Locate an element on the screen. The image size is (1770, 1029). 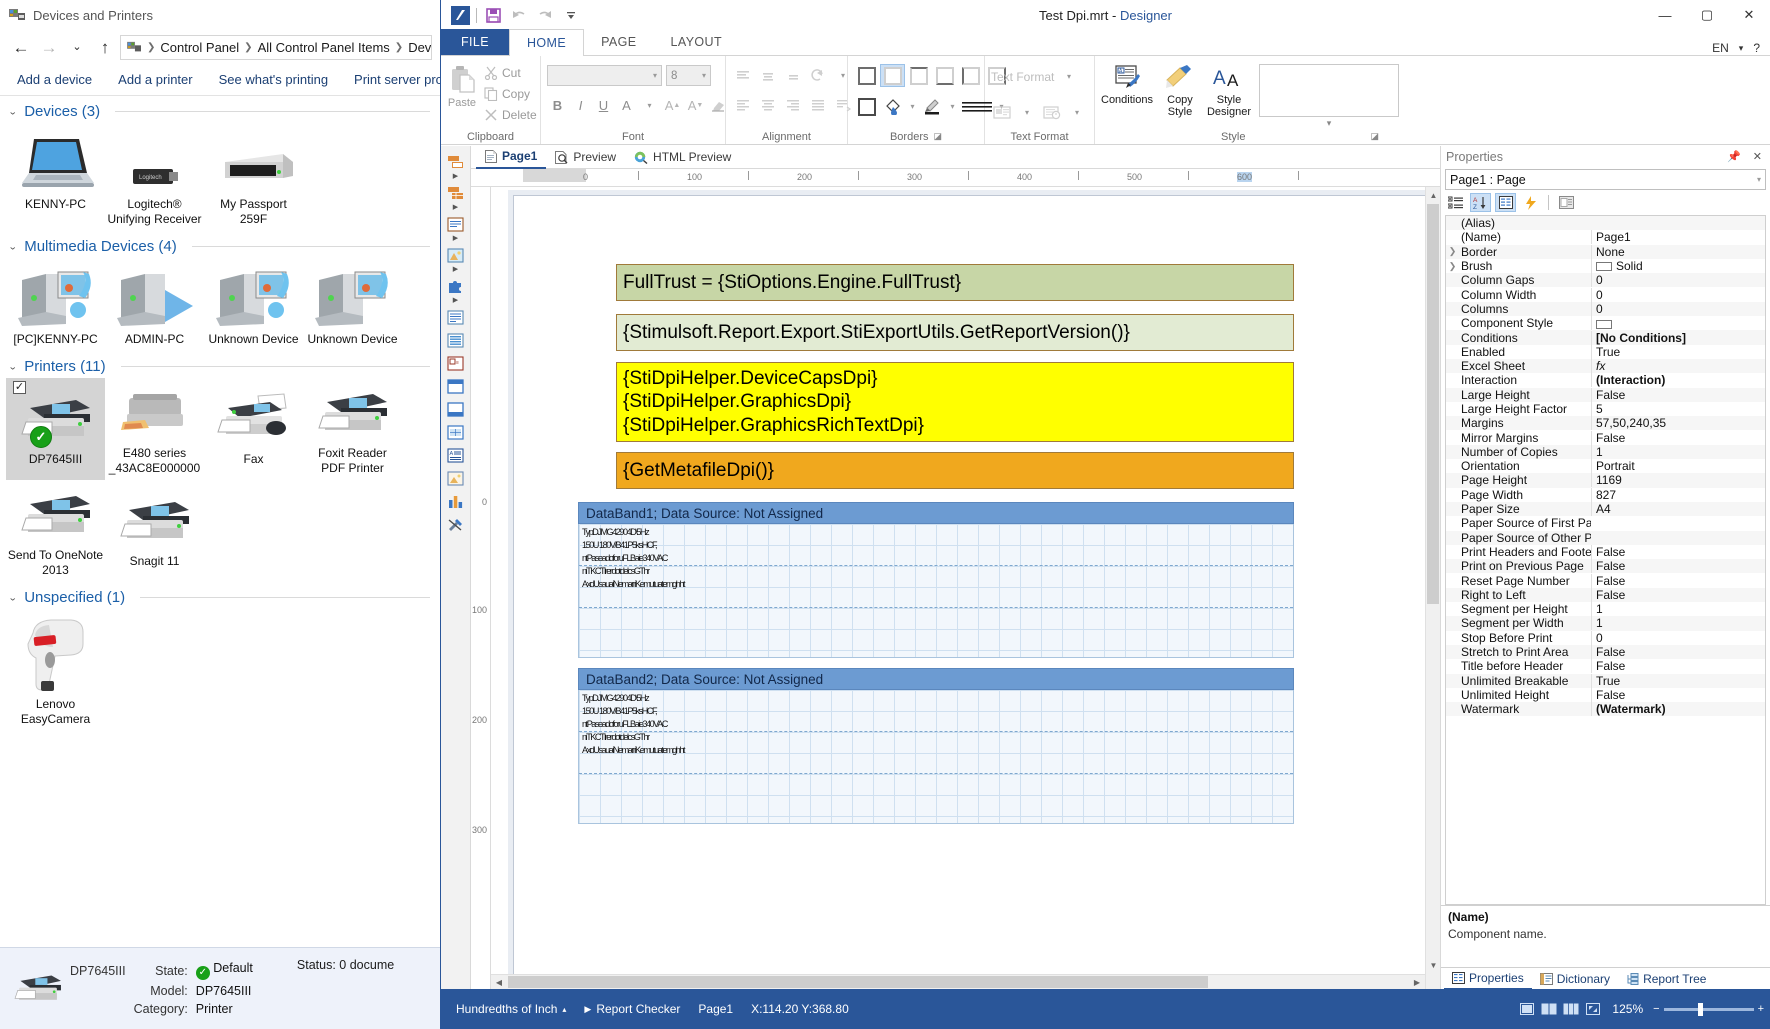
border-preset-outline is located at coordinates (866, 106).